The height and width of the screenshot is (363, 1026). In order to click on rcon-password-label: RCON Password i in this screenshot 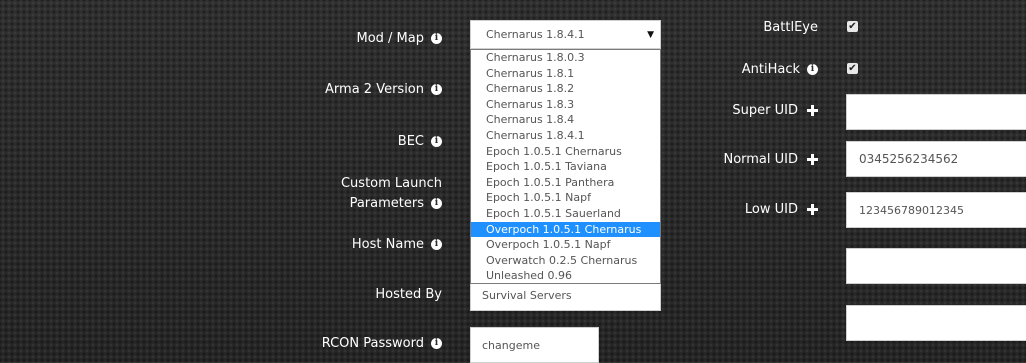, I will do `click(382, 343)`.